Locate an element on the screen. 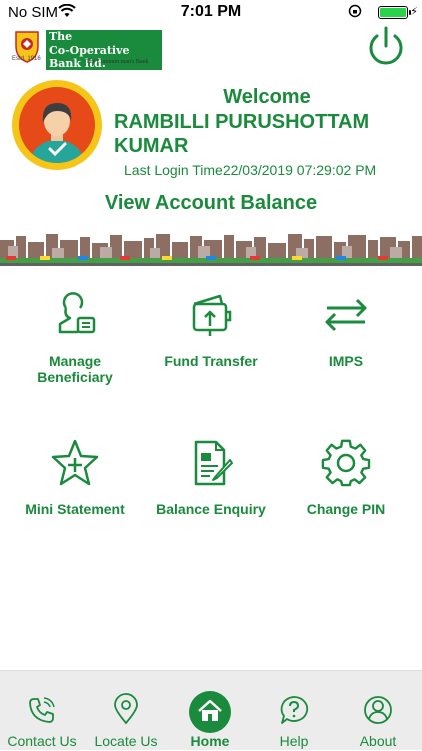 The height and width of the screenshot is (751, 422). home-icon is located at coordinates (210, 710).